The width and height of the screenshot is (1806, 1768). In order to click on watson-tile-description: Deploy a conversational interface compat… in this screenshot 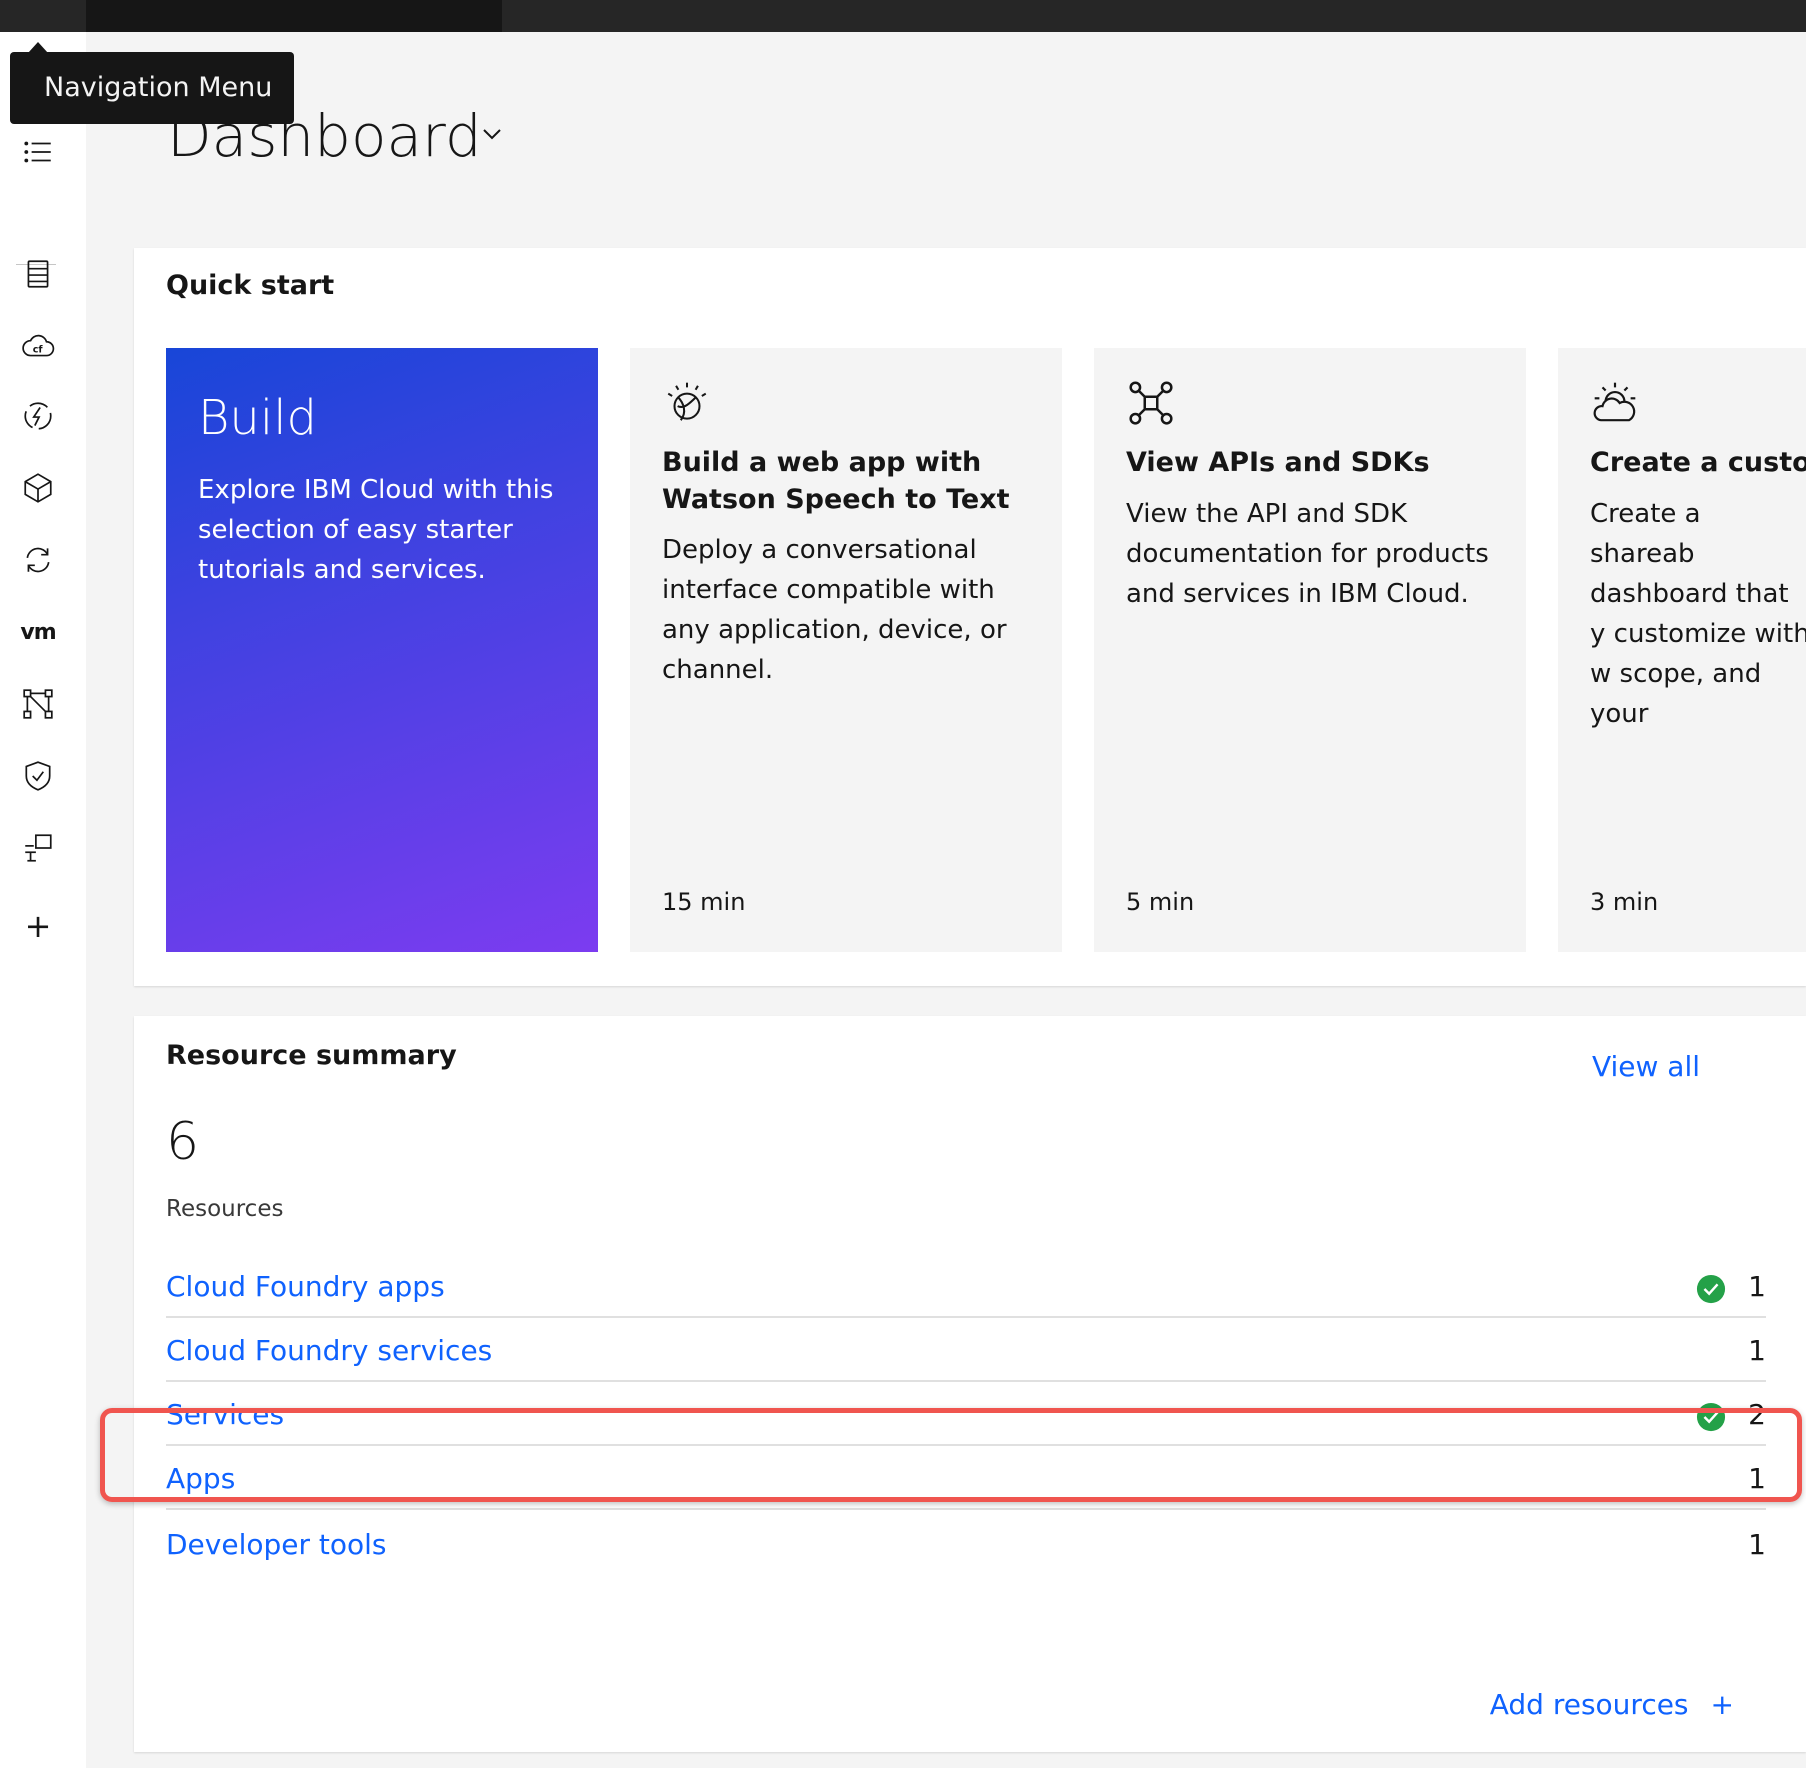, I will do `click(834, 610)`.